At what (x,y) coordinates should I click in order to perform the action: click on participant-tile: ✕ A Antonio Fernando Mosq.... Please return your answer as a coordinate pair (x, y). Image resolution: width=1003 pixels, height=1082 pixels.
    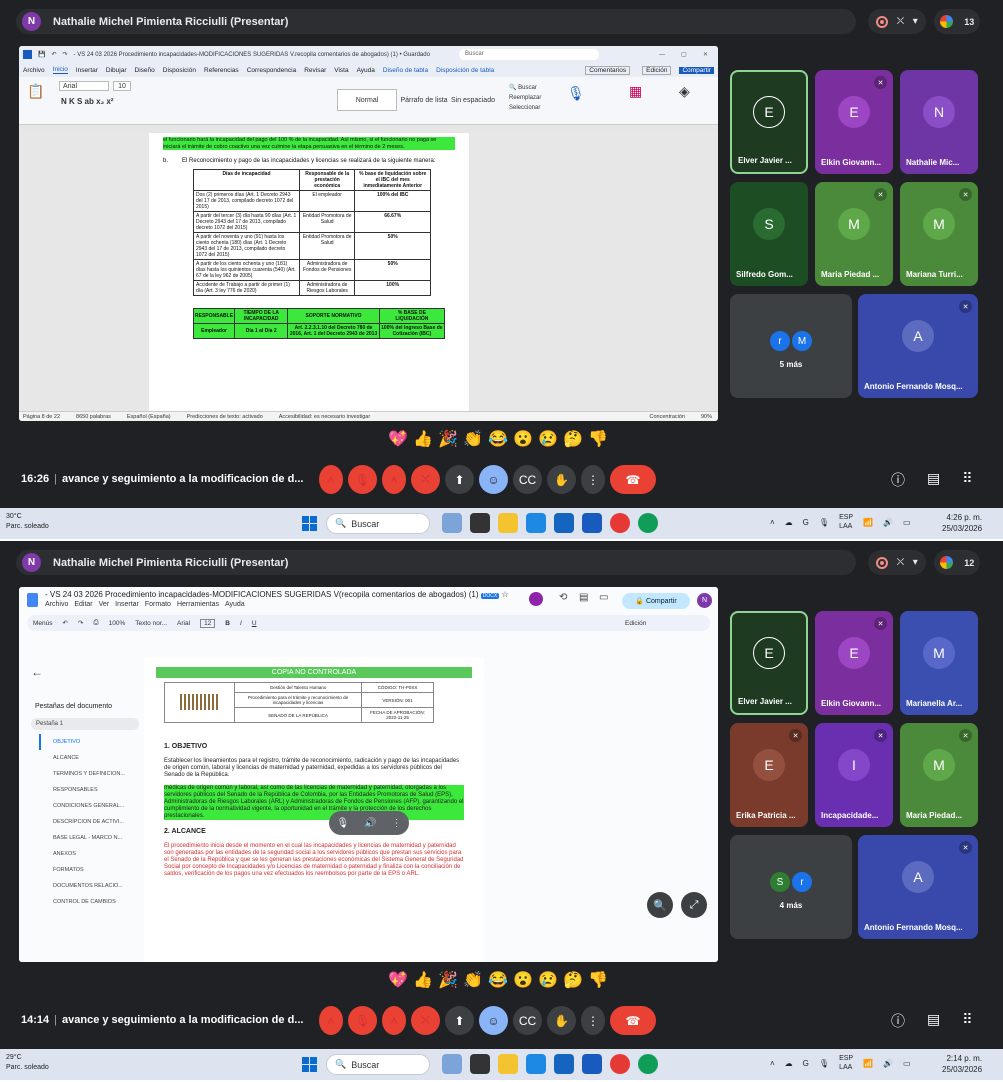
    Looking at the image, I should click on (918, 887).